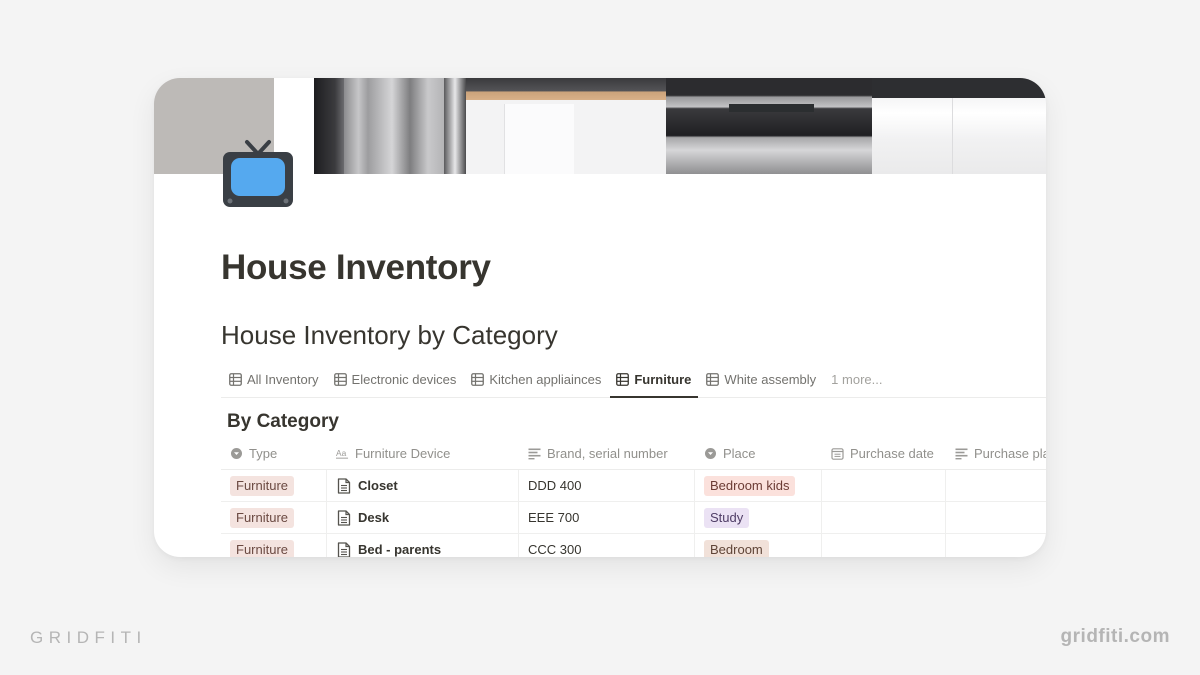 The height and width of the screenshot is (675, 1200). What do you see at coordinates (757, 453) in the screenshot?
I see `column-header-place: Place` at bounding box center [757, 453].